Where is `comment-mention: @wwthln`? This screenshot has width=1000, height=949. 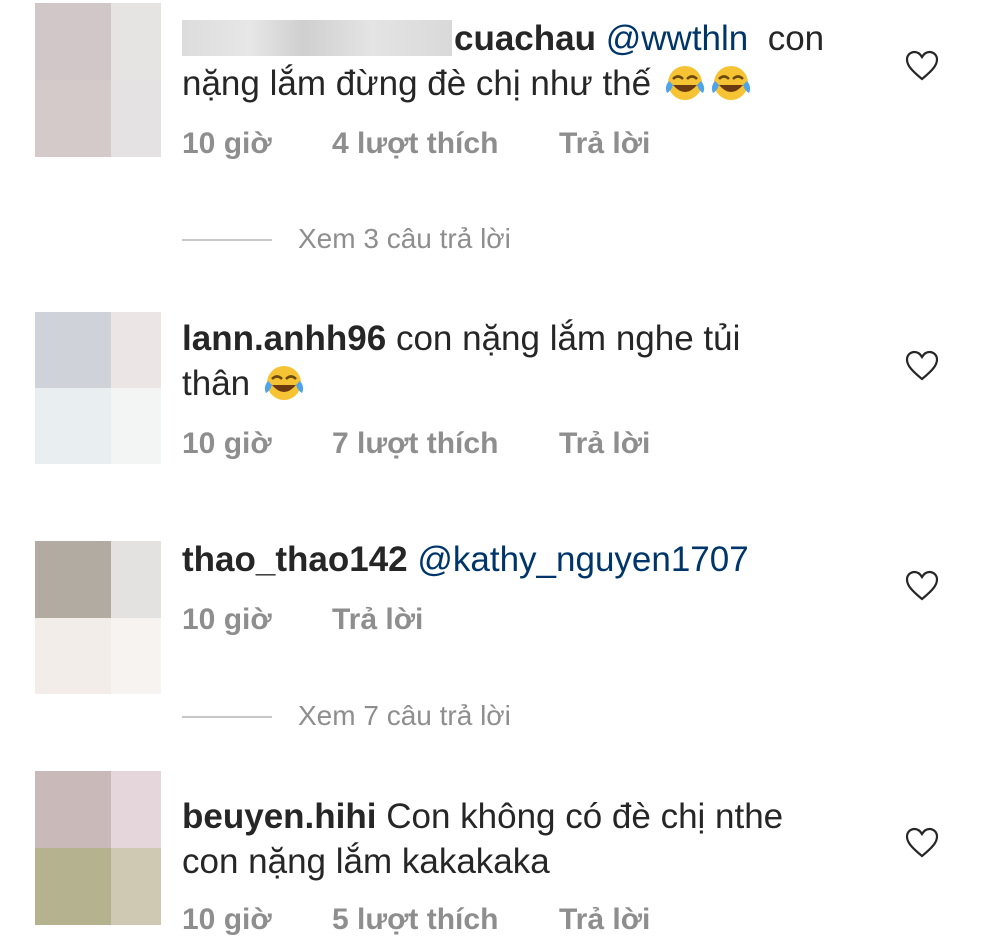
comment-mention: @wwthln is located at coordinates (677, 38).